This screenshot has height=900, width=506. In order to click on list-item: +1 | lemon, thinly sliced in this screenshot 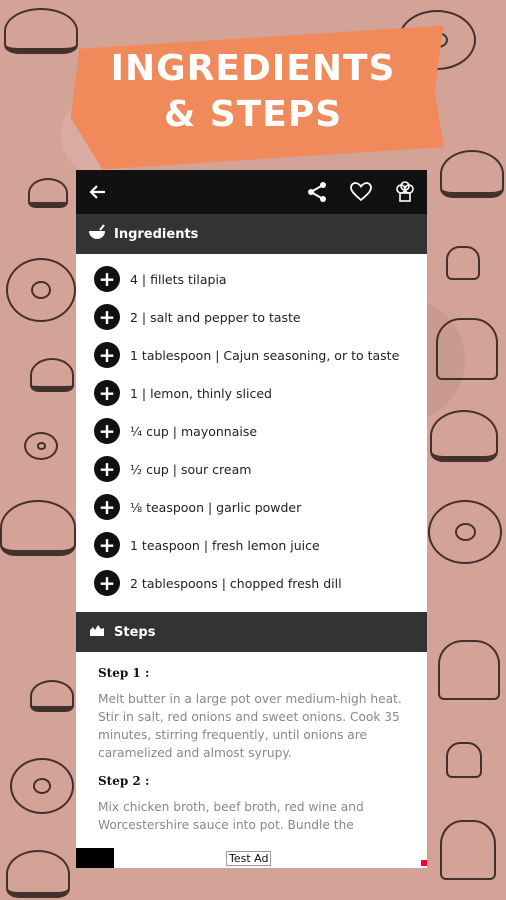, I will do `click(251, 393)`.